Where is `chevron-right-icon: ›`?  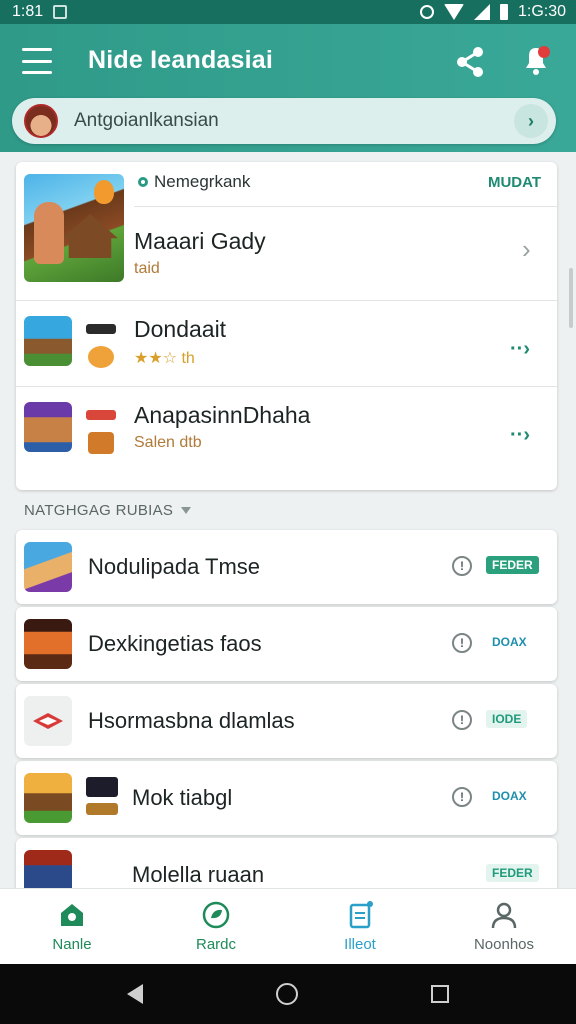 chevron-right-icon: › is located at coordinates (526, 249).